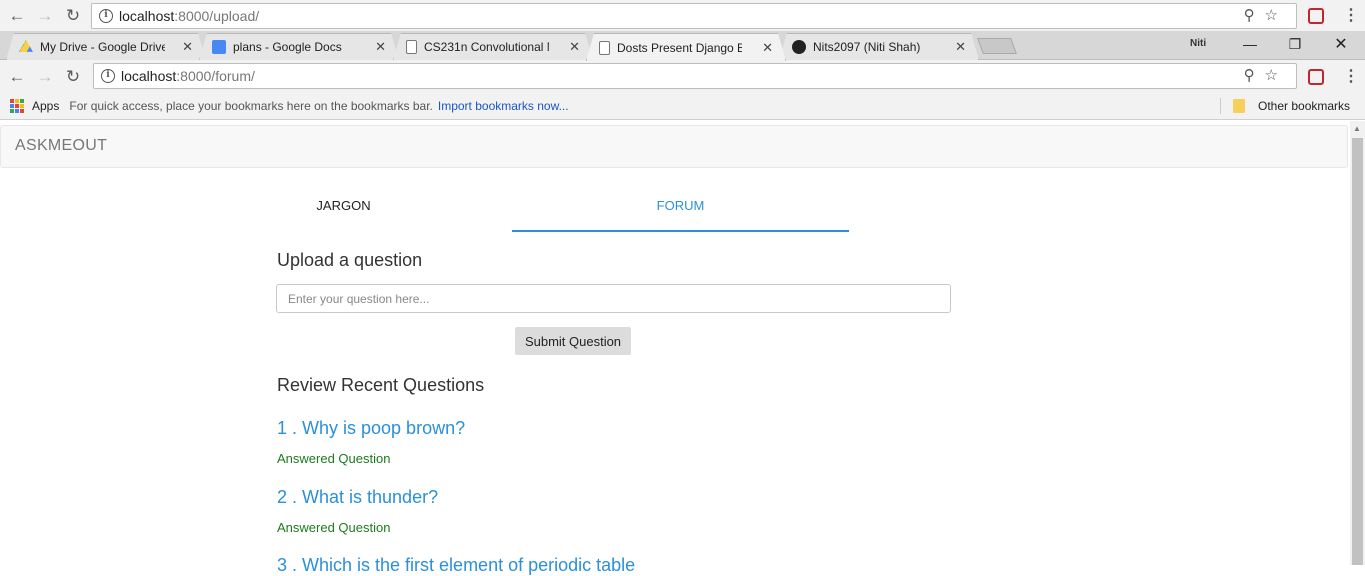  Describe the element at coordinates (1220, 106) in the screenshot. I see `divider` at that location.